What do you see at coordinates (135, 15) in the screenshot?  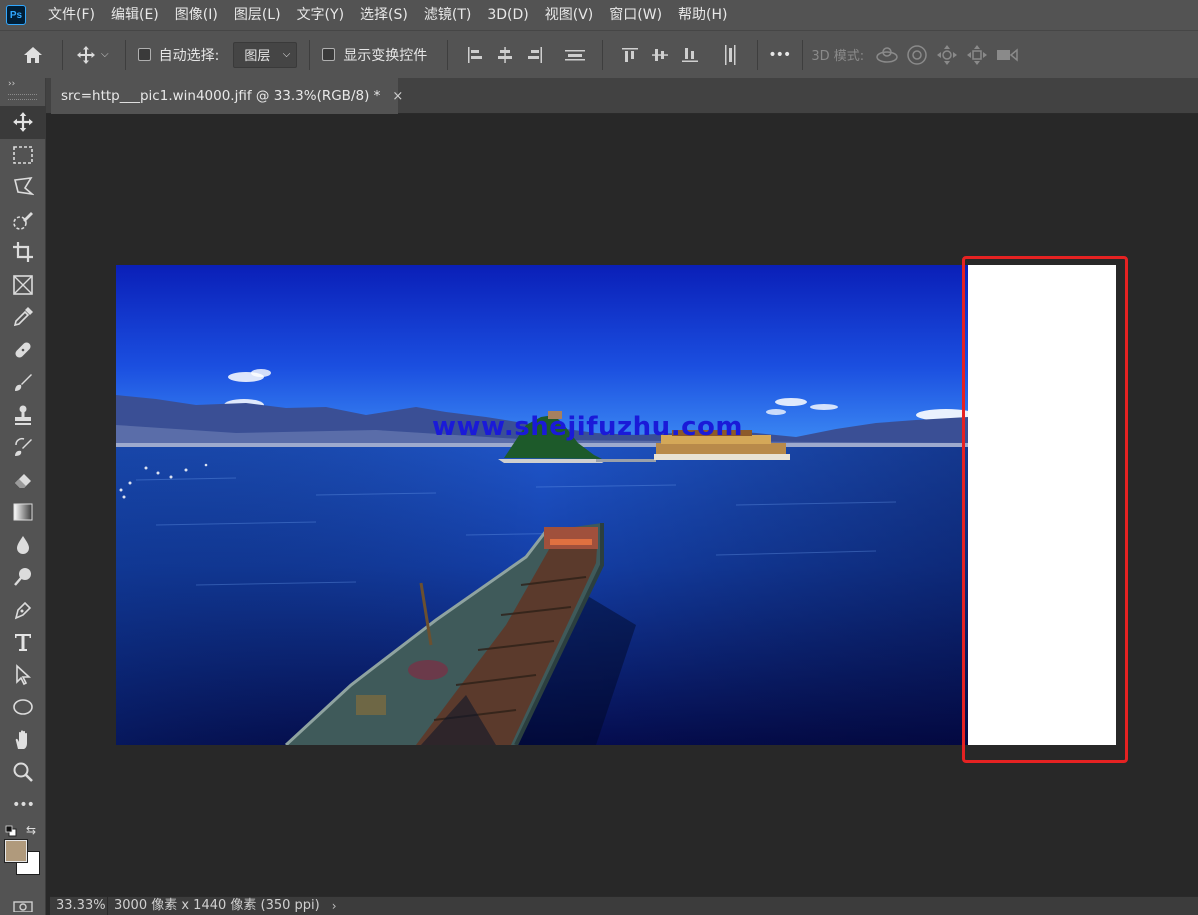 I see `menu-edit: 编辑(E)` at bounding box center [135, 15].